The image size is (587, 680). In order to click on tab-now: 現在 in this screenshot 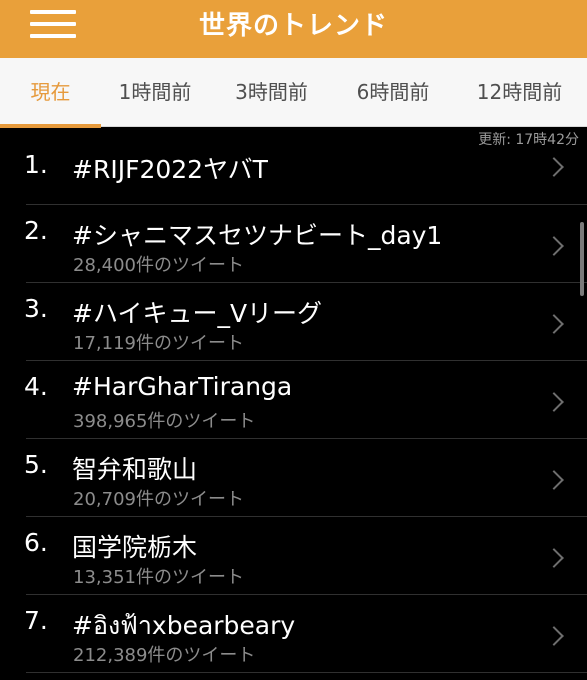, I will do `click(50, 93)`.